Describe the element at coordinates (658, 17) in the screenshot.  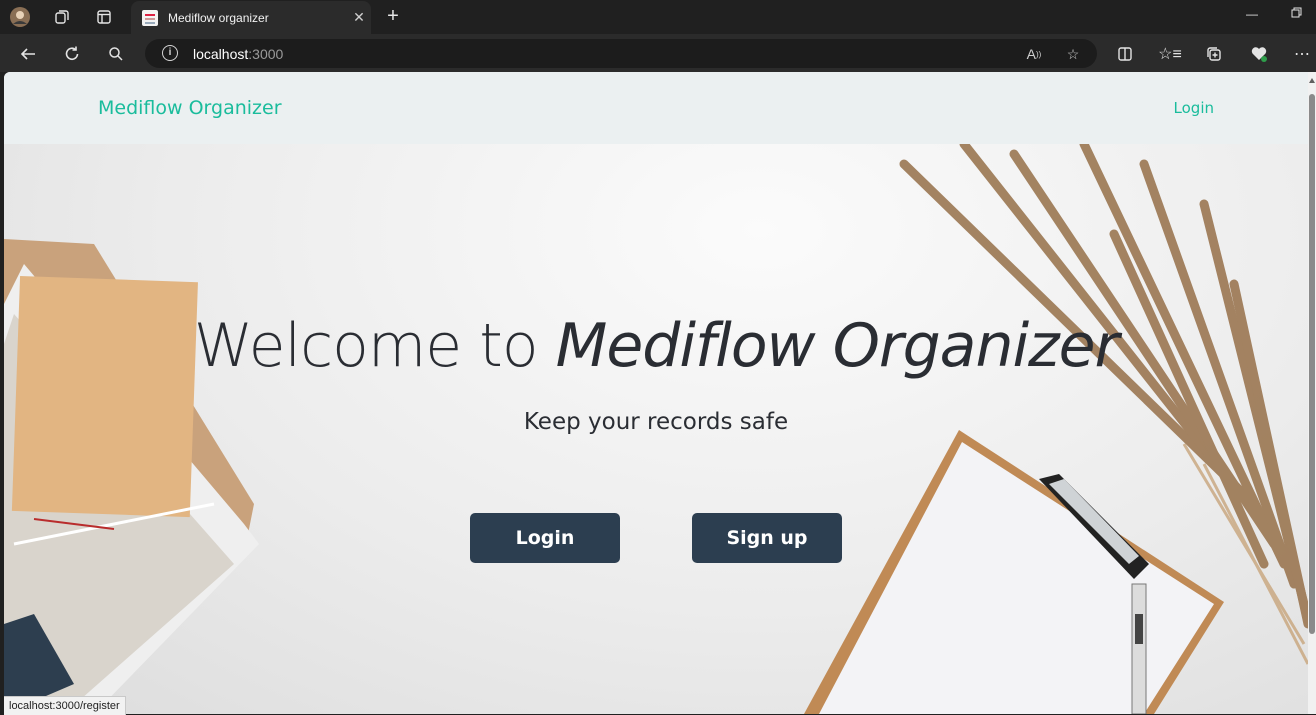
I see `browser-tab-strip: Mediflow organizer ✕ + —` at that location.